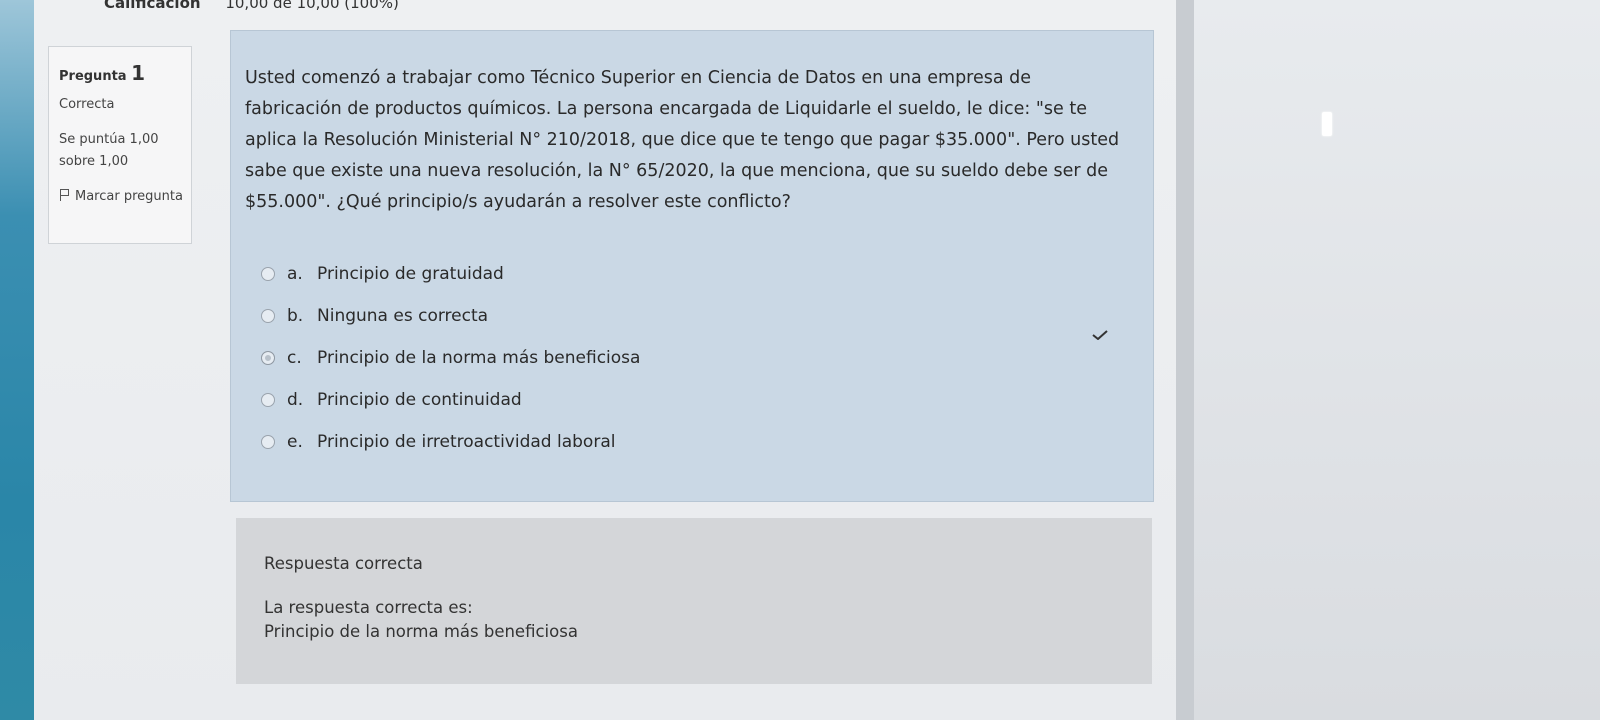  Describe the element at coordinates (312, 6) in the screenshot. I see `grade-value: 10,00 de 10,00 (100%)` at that location.